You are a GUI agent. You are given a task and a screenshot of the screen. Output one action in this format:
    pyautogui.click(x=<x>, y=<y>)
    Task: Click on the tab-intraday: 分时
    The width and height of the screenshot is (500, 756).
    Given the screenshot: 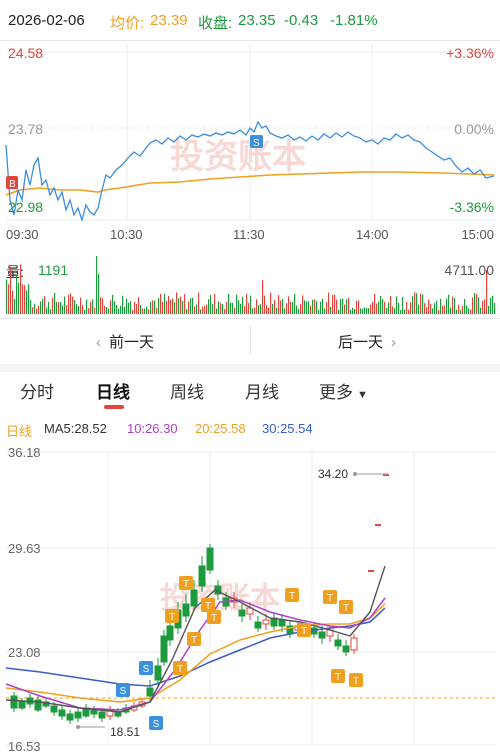 What is the action you would take?
    pyautogui.click(x=37, y=390)
    